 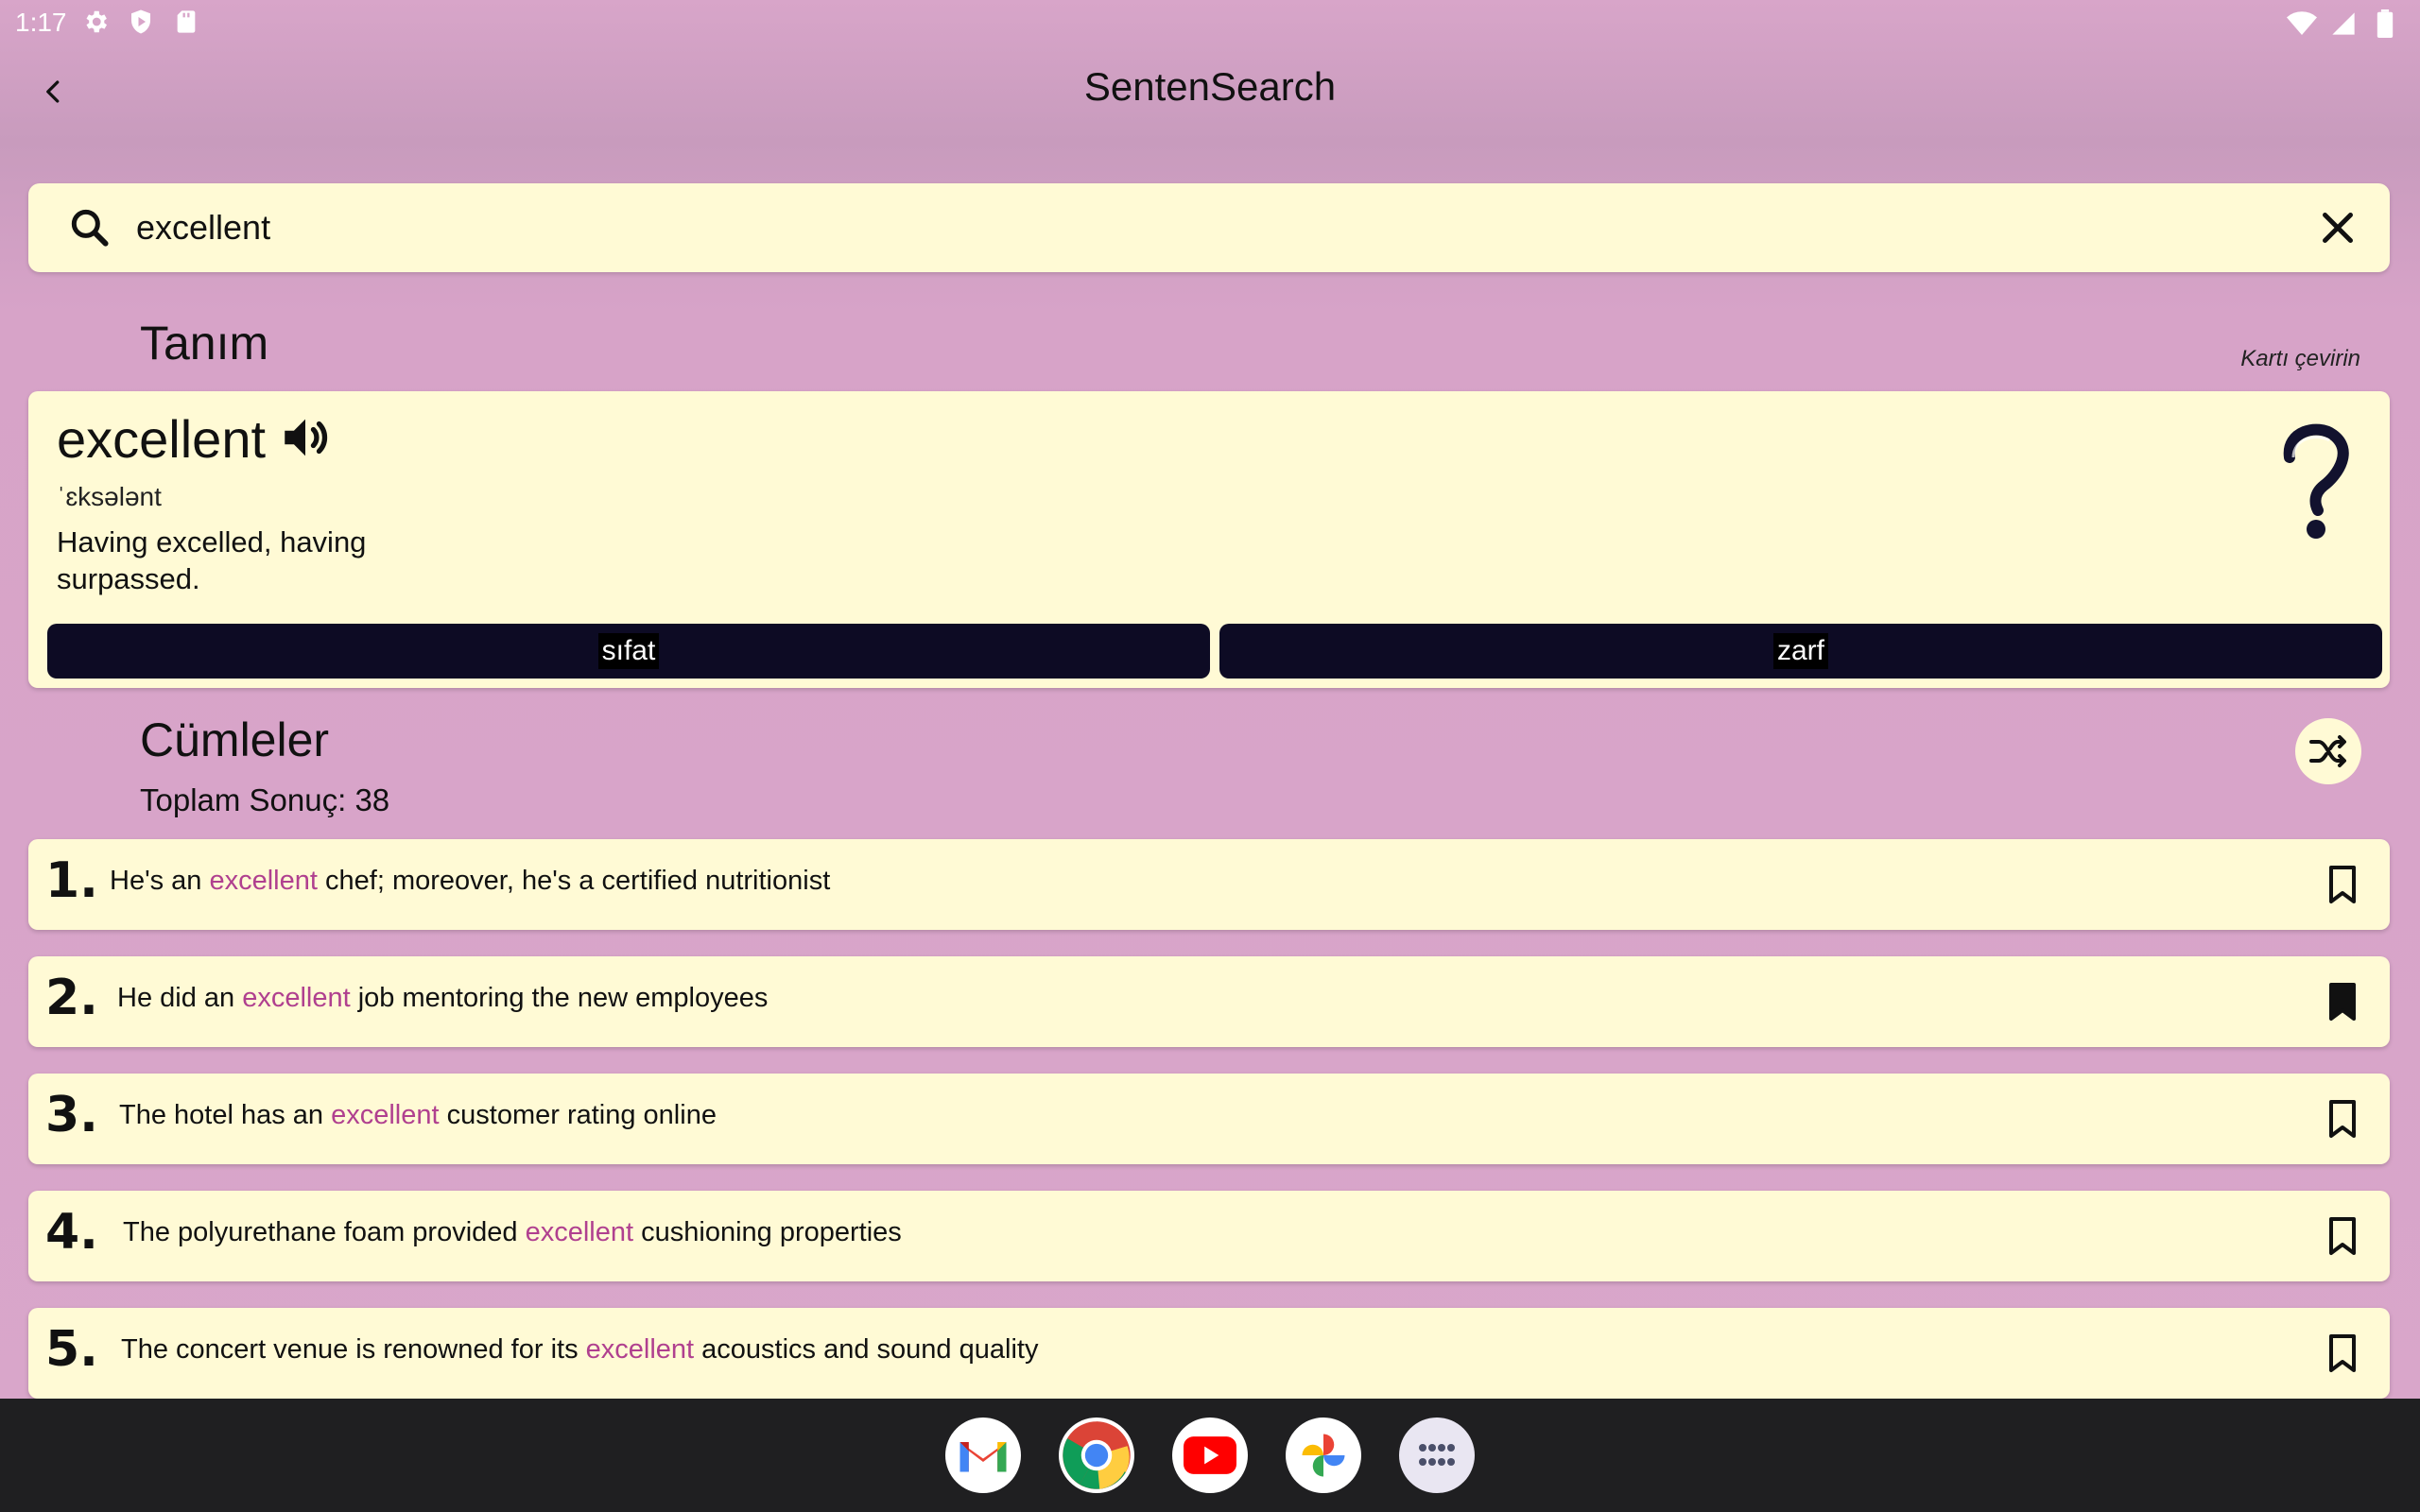 What do you see at coordinates (2342, 1001) in the screenshot?
I see `bookmark-filled-icon` at bounding box center [2342, 1001].